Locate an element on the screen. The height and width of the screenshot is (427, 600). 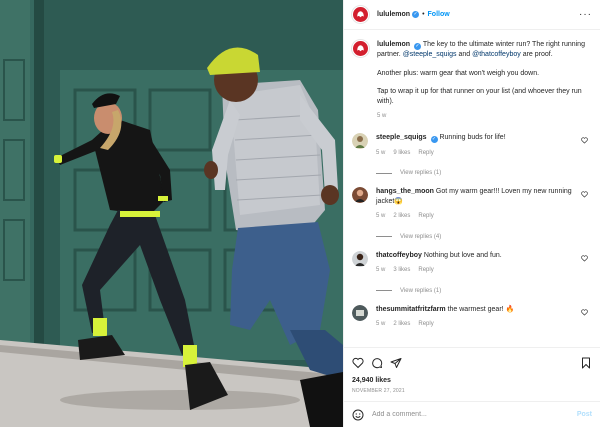
comment-username: steeple_squigs is located at coordinates (401, 137).